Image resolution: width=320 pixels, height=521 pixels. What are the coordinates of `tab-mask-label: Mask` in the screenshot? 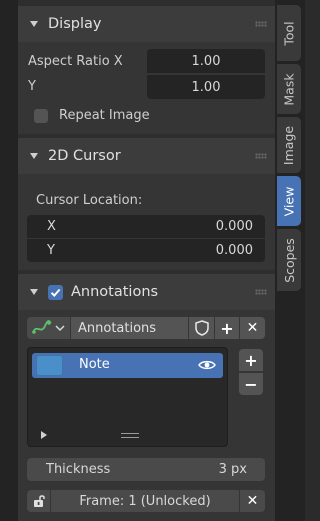 It's located at (289, 89).